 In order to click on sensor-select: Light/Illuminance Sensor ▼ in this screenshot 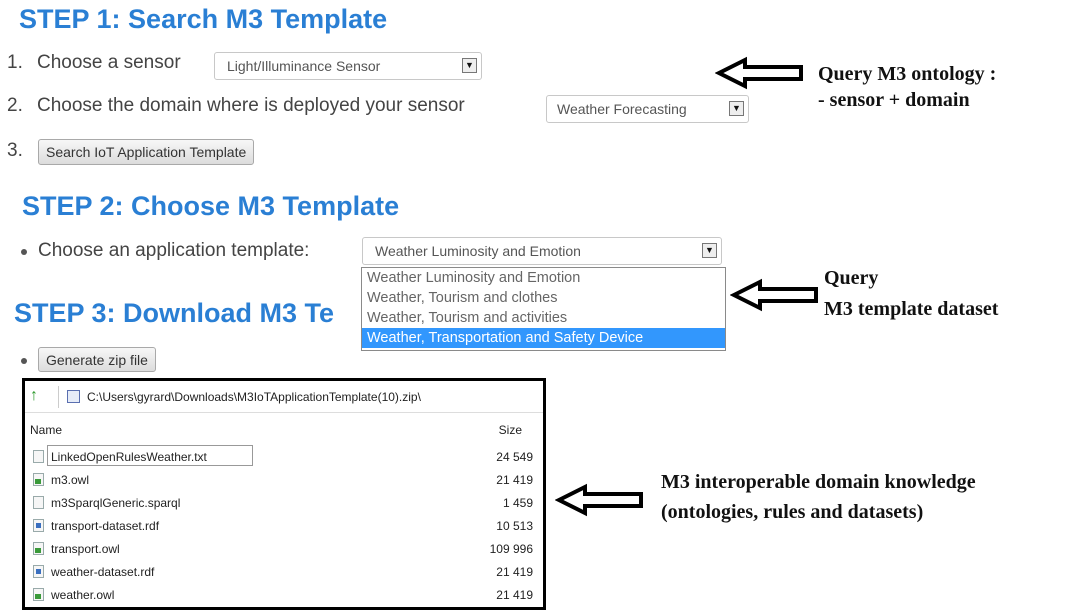, I will do `click(348, 66)`.